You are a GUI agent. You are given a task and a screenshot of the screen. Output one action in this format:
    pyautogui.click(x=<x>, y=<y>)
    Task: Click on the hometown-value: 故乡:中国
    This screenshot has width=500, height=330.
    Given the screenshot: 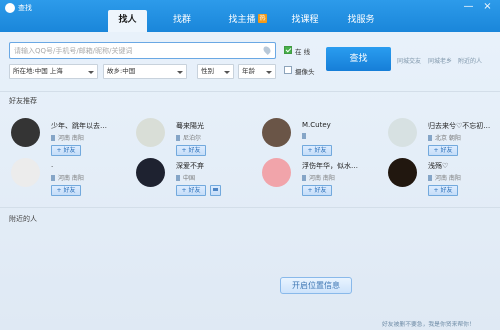 What is the action you would take?
    pyautogui.click(x=121, y=71)
    